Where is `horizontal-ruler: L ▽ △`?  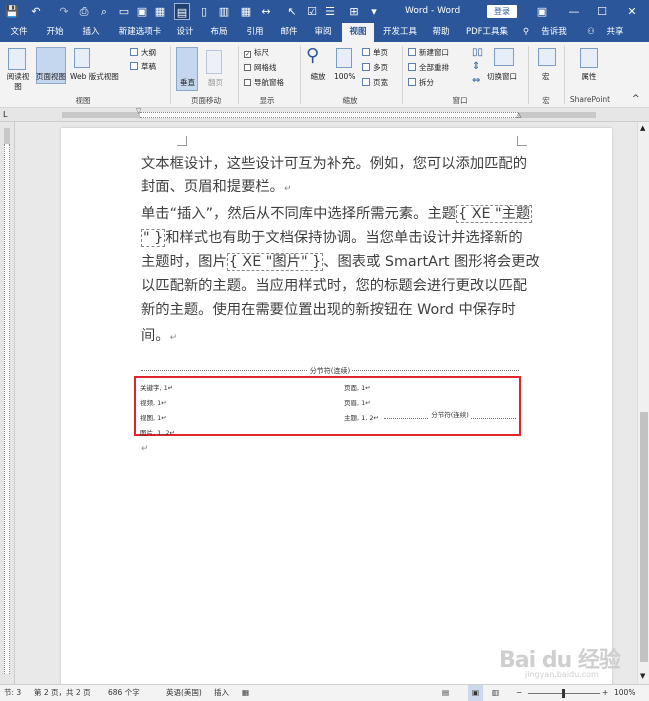
horizontal-ruler: L ▽ △ is located at coordinates (324, 114).